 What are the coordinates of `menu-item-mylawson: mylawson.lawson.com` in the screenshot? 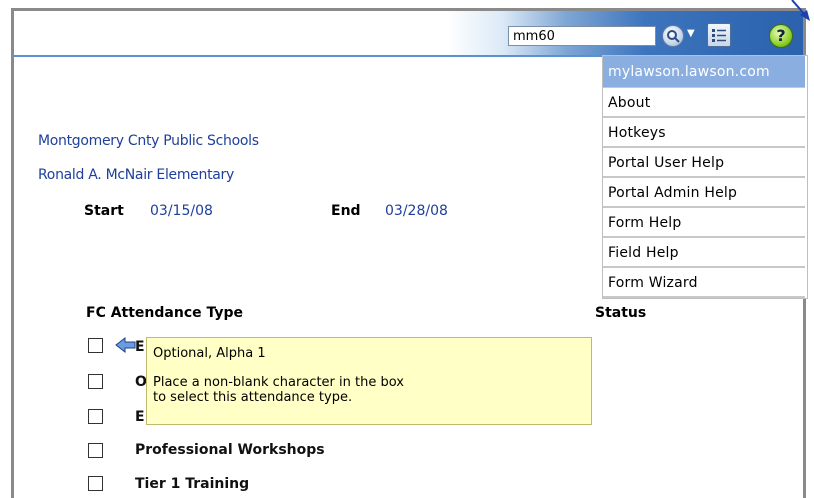 It's located at (704, 72).